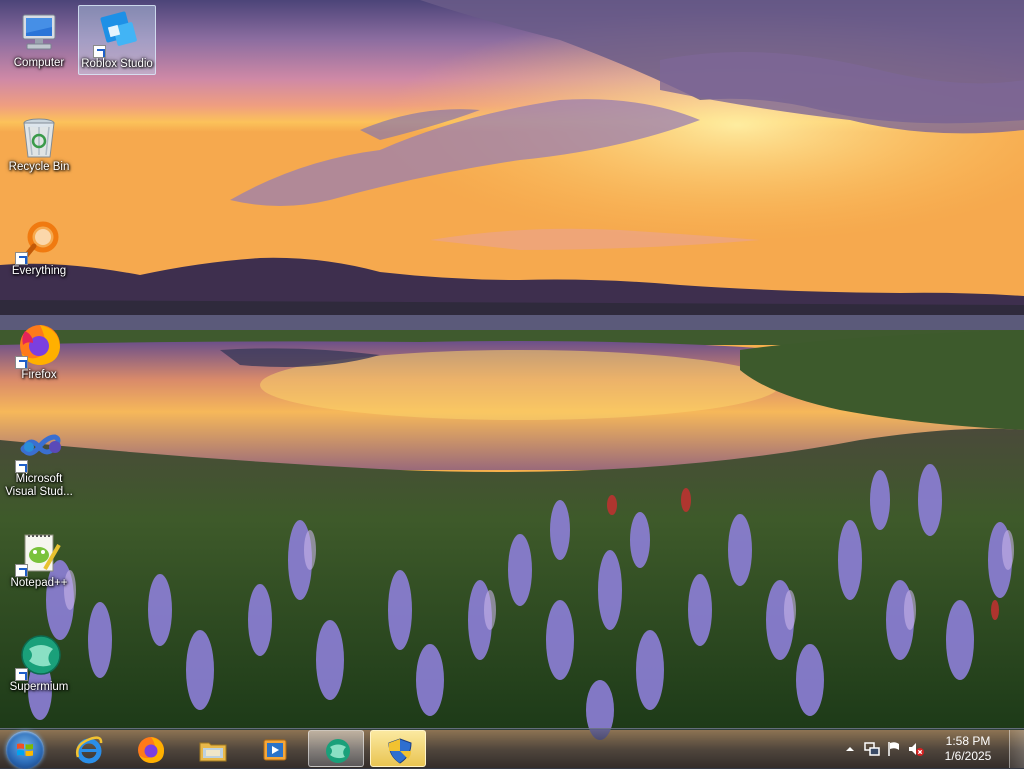 The height and width of the screenshot is (769, 1024). I want to click on clock-time: 1:58 PM, so click(968, 741).